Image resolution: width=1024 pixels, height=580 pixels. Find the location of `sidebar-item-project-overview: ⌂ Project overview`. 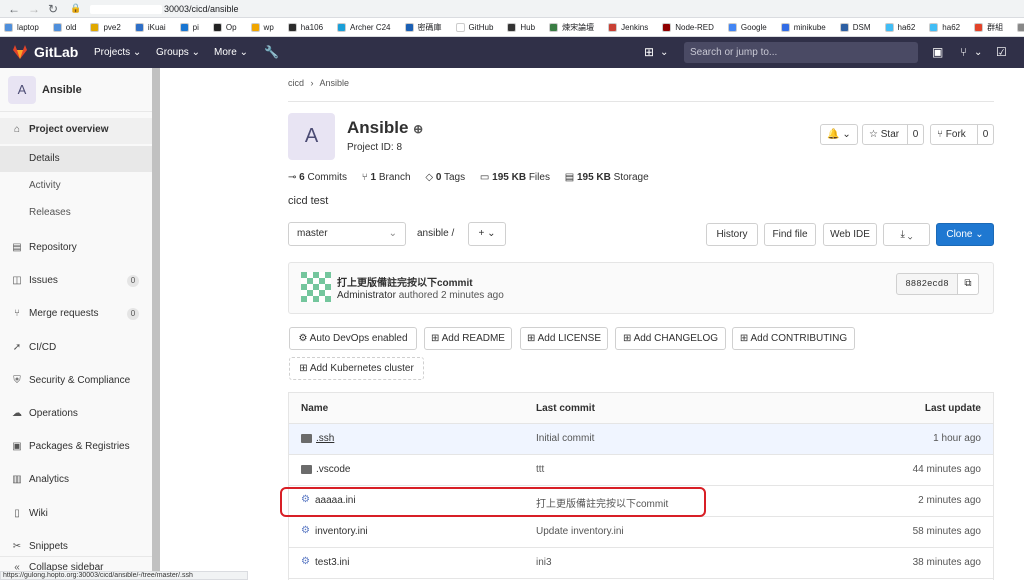

sidebar-item-project-overview: ⌂ Project overview is located at coordinates (76, 131).